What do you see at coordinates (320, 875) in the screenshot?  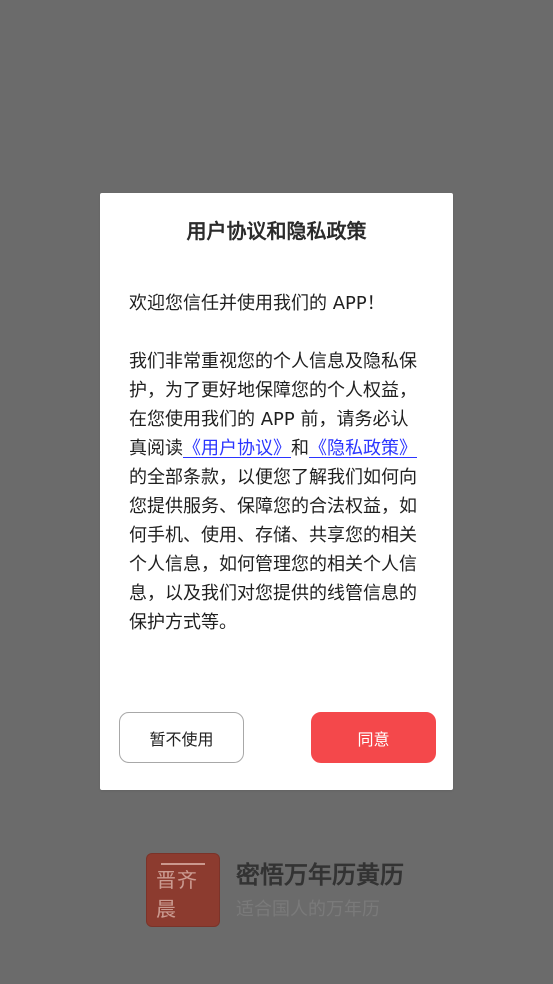 I see `app-title: 密悟万年历黄历` at bounding box center [320, 875].